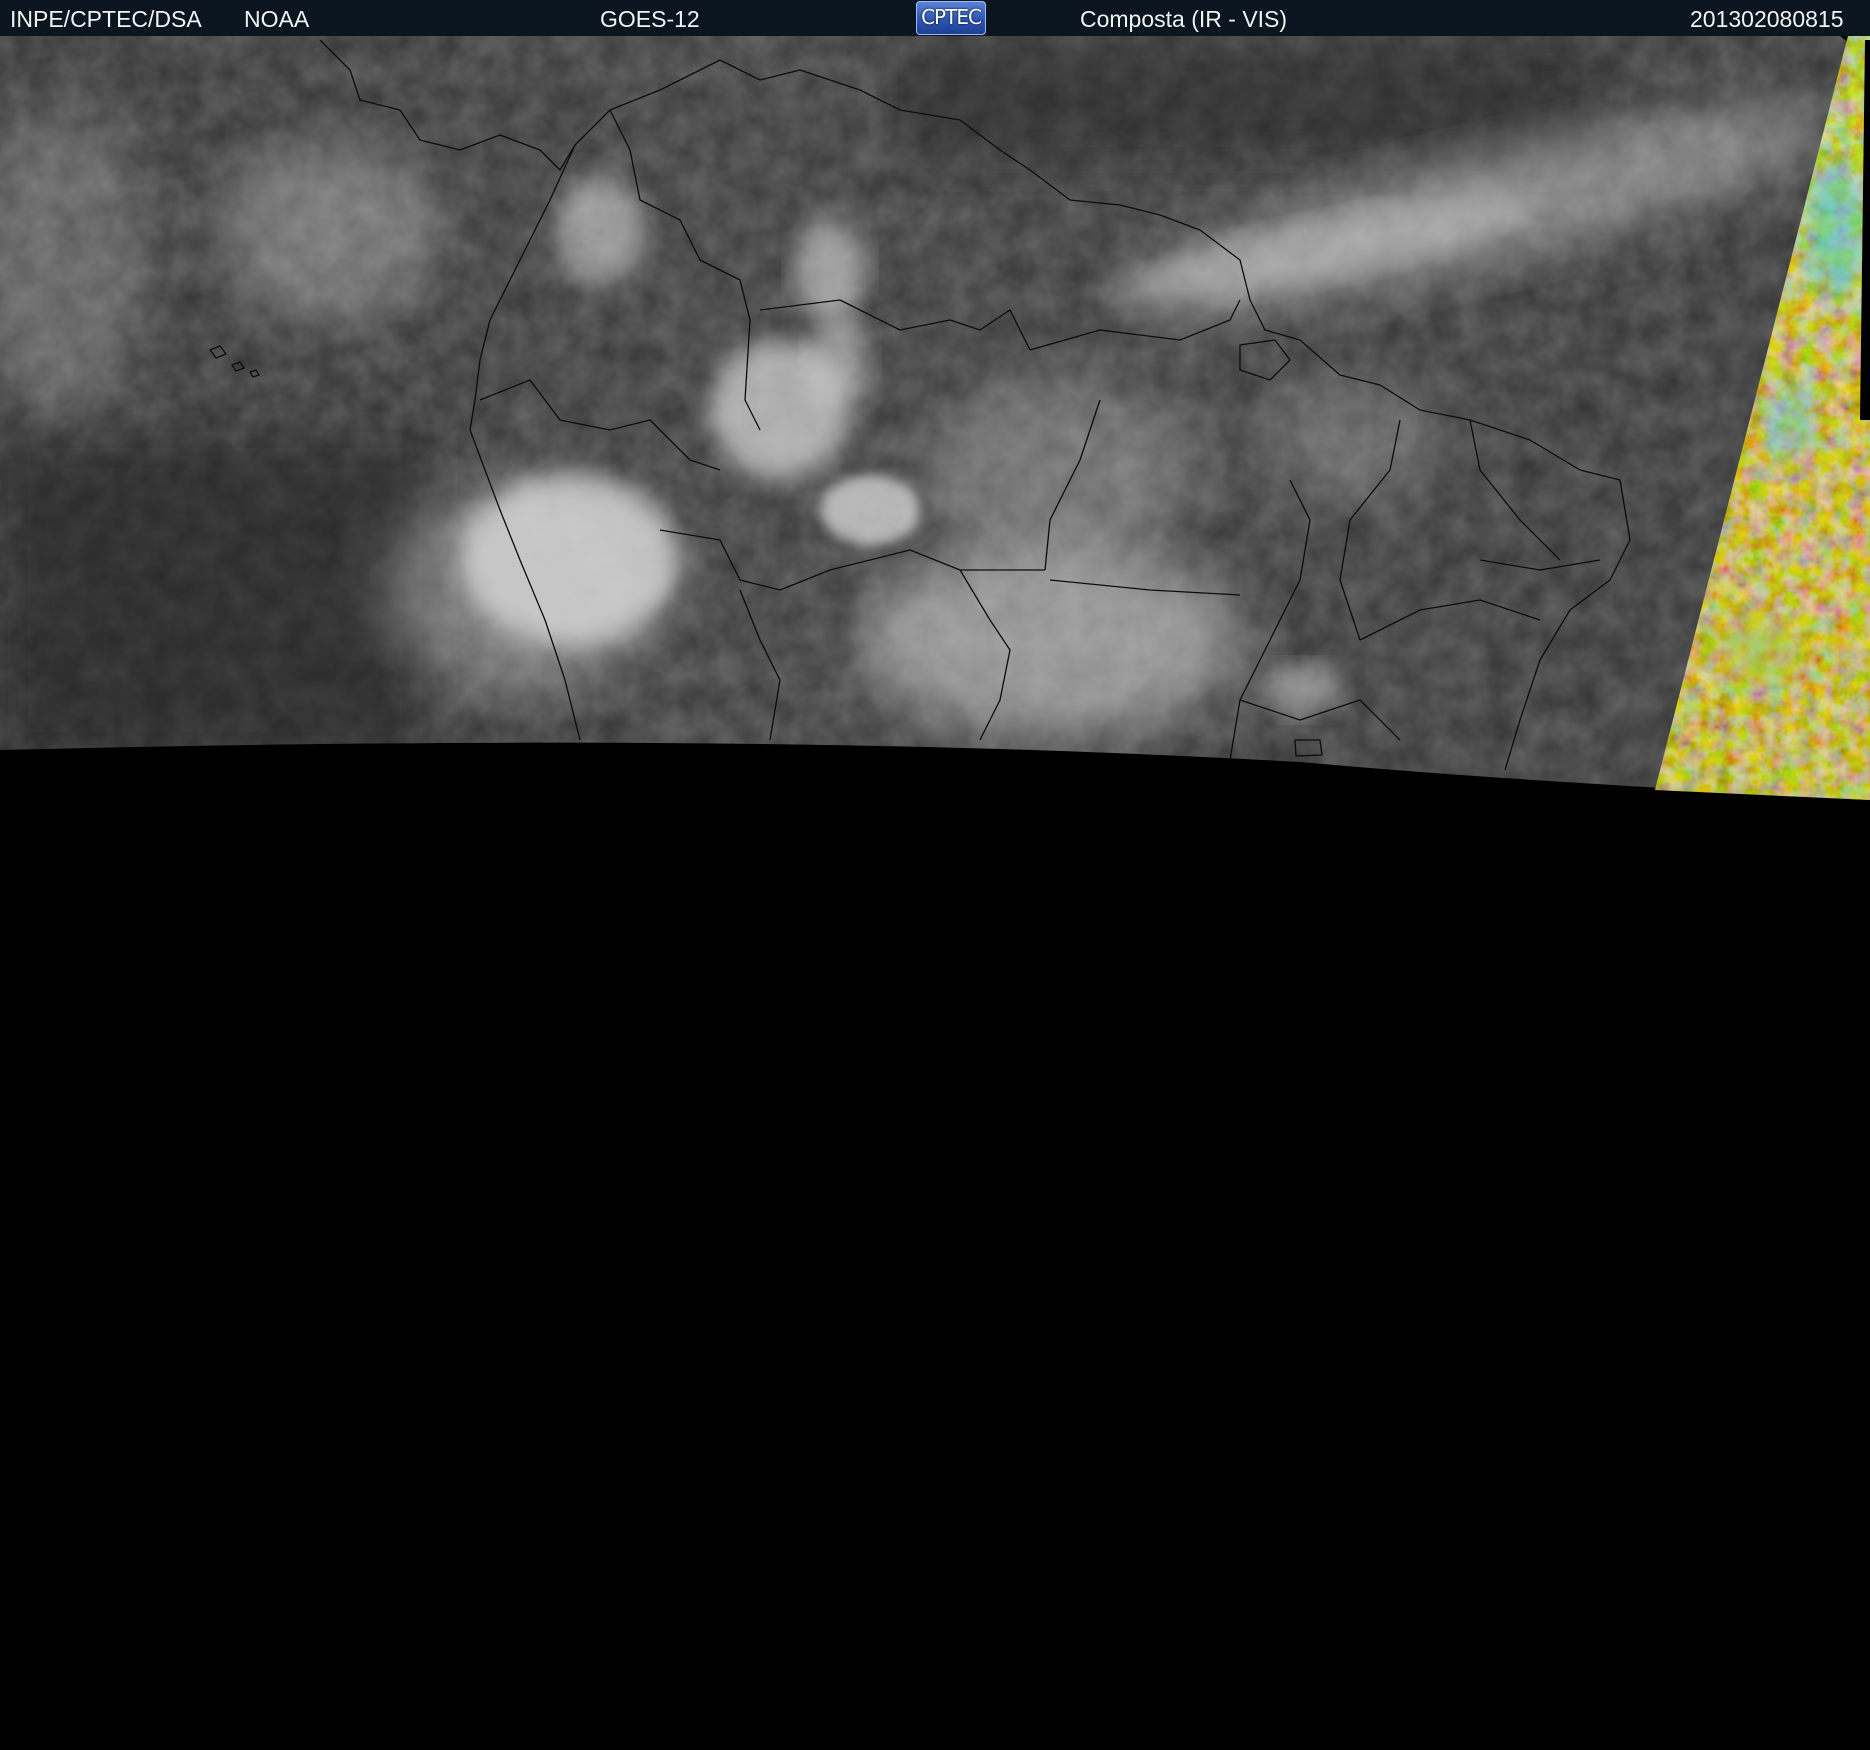  I want to click on ocean-dark-patch-west, so click(215, 600).